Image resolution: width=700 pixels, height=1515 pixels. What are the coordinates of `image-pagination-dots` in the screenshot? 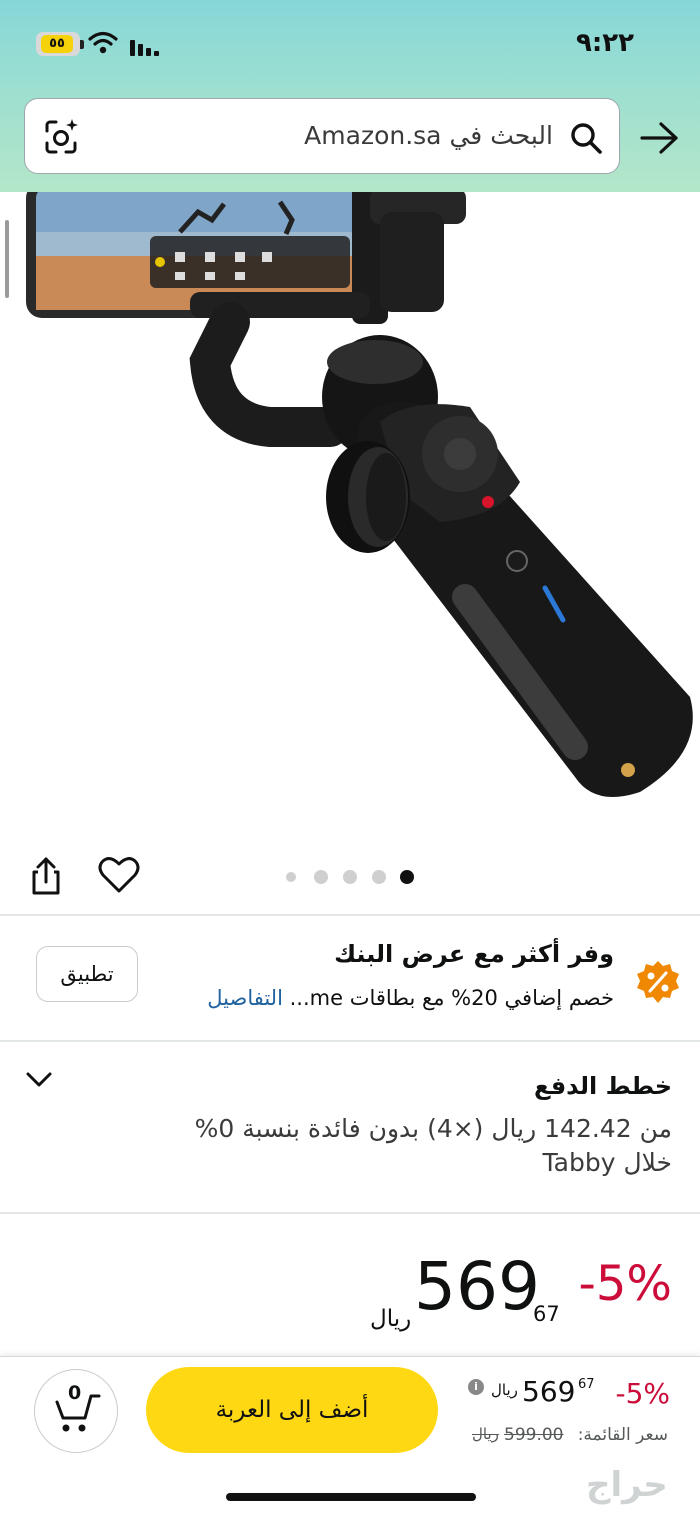 It's located at (352, 876).